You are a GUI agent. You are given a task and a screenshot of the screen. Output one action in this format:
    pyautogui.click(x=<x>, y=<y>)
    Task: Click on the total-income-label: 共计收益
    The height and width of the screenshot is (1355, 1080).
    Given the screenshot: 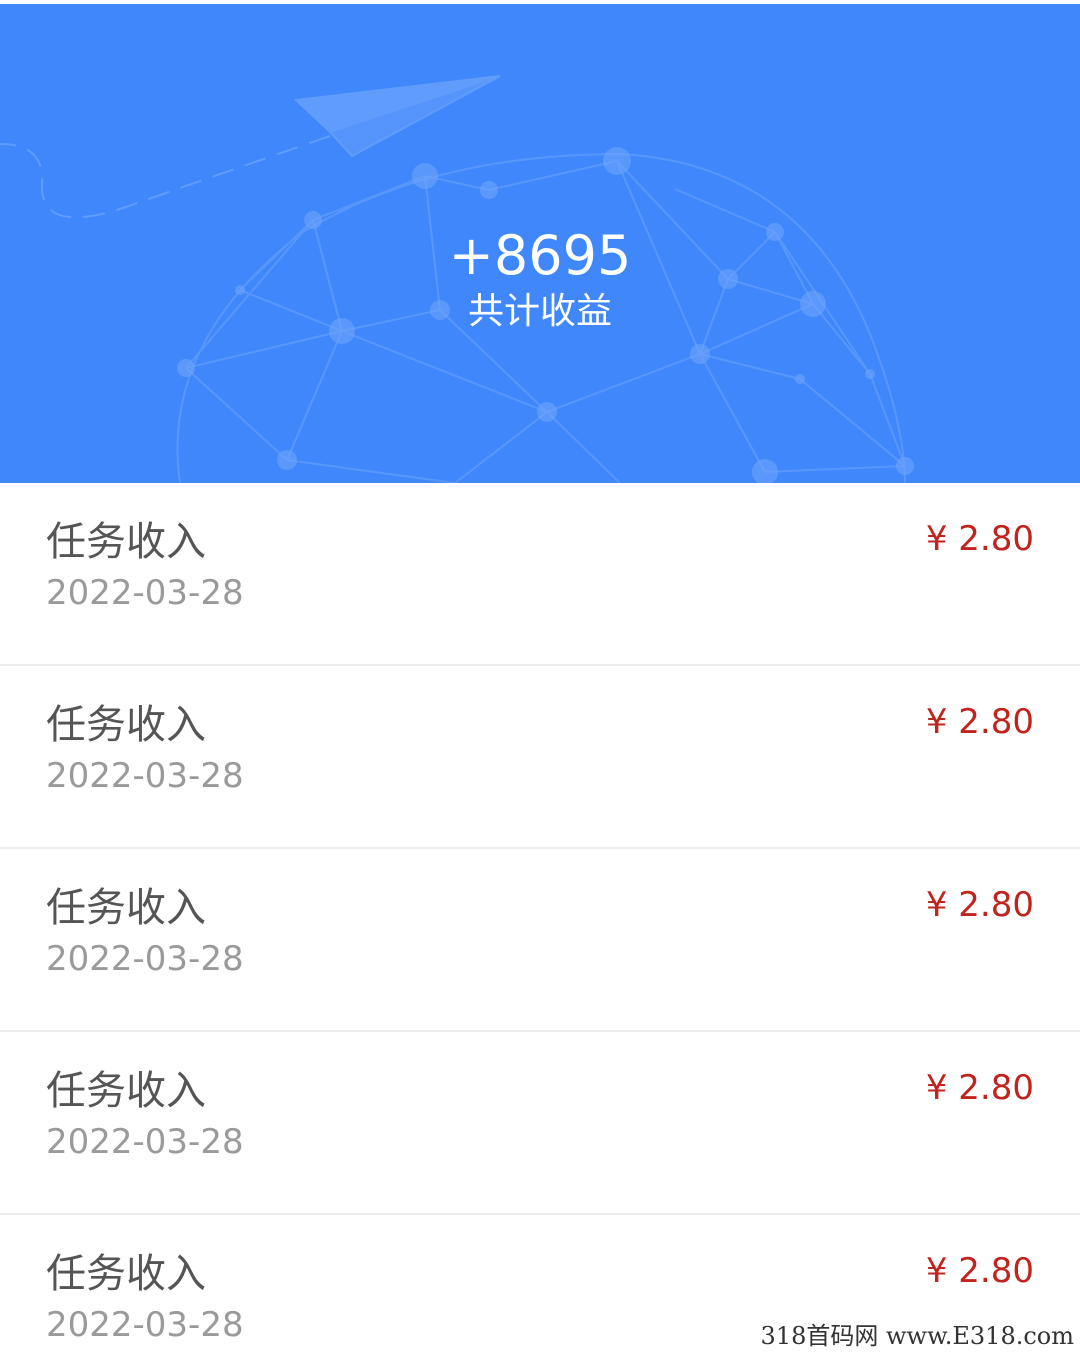 What is the action you would take?
    pyautogui.click(x=539, y=311)
    